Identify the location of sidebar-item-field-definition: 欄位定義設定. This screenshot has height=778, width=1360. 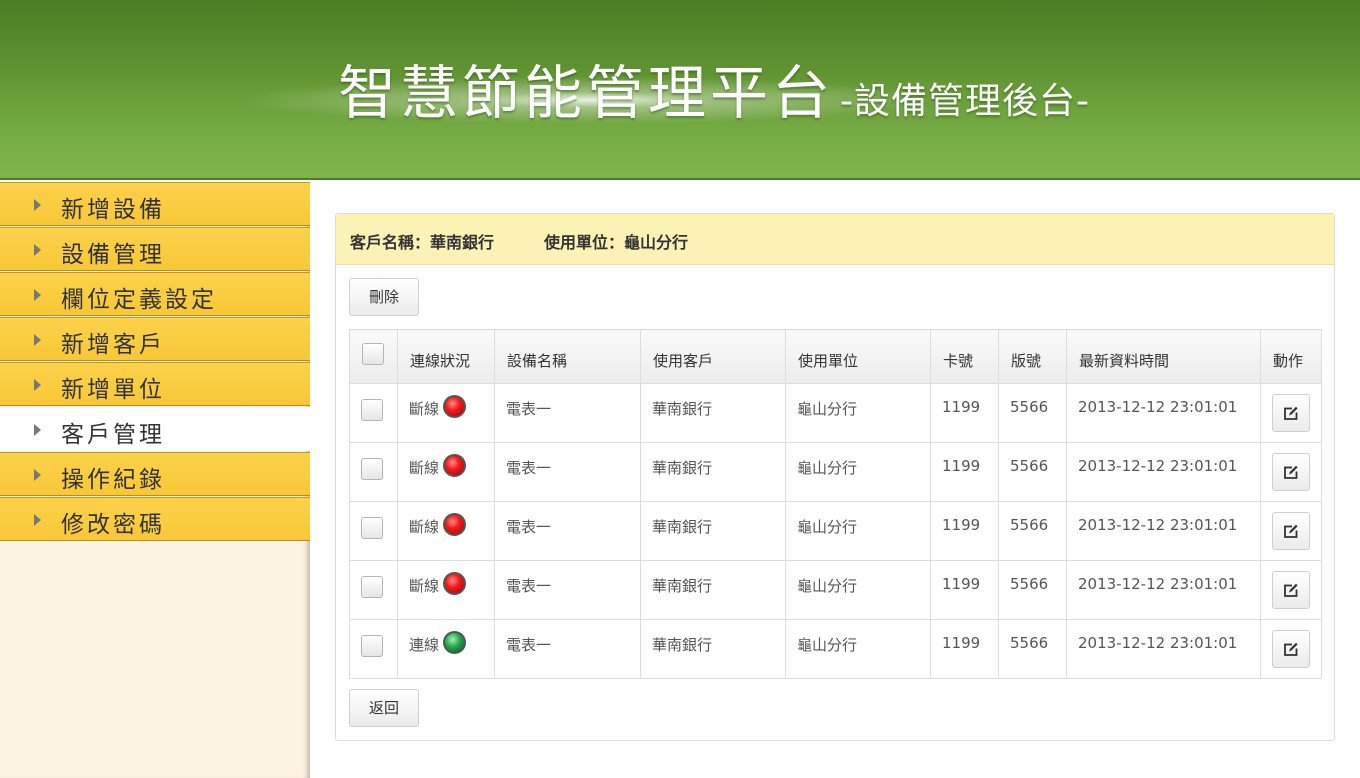
(155, 294).